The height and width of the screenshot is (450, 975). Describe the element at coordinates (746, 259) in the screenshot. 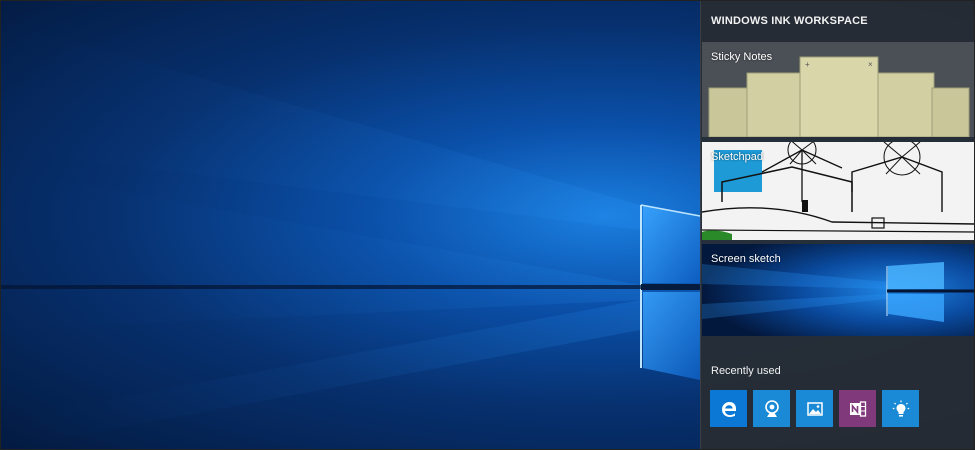

I see `screen-sketch-label: Screen sketch` at that location.